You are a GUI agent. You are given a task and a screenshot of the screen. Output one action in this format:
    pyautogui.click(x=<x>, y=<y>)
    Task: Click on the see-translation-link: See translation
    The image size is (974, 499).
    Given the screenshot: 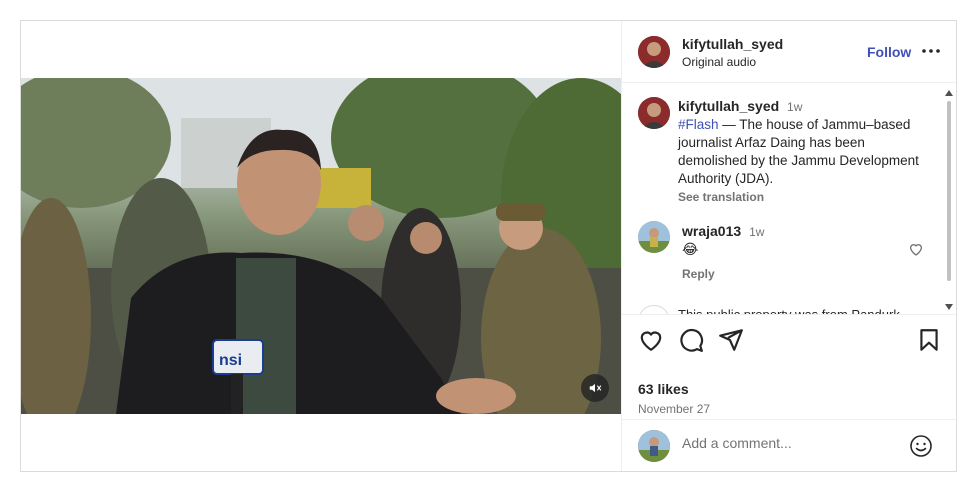 What is the action you would take?
    pyautogui.click(x=800, y=197)
    